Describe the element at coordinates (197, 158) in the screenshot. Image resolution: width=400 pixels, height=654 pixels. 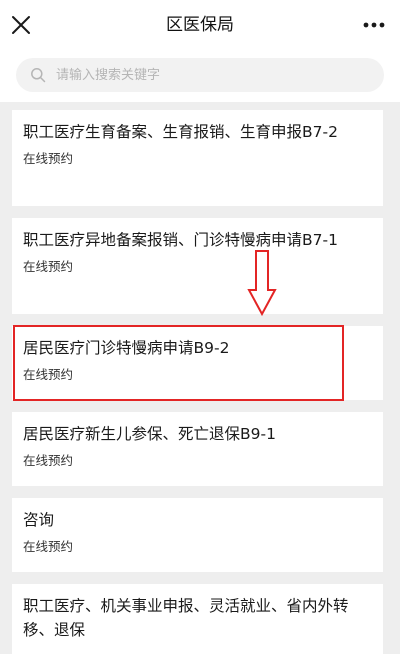
I see `list-item: 职工医疗生育备案、生育报销、生育申报B7-2 在线预约` at that location.